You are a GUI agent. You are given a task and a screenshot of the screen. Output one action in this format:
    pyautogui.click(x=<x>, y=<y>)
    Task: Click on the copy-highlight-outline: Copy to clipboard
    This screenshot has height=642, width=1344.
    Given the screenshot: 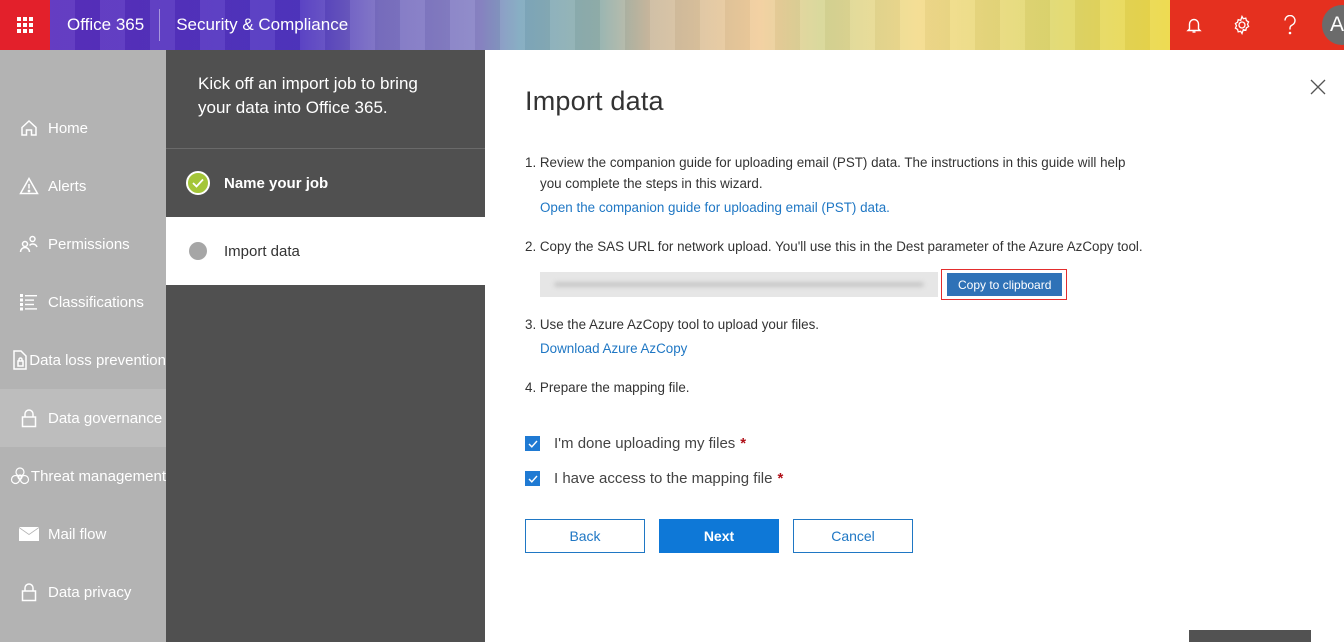 What is the action you would take?
    pyautogui.click(x=1004, y=284)
    